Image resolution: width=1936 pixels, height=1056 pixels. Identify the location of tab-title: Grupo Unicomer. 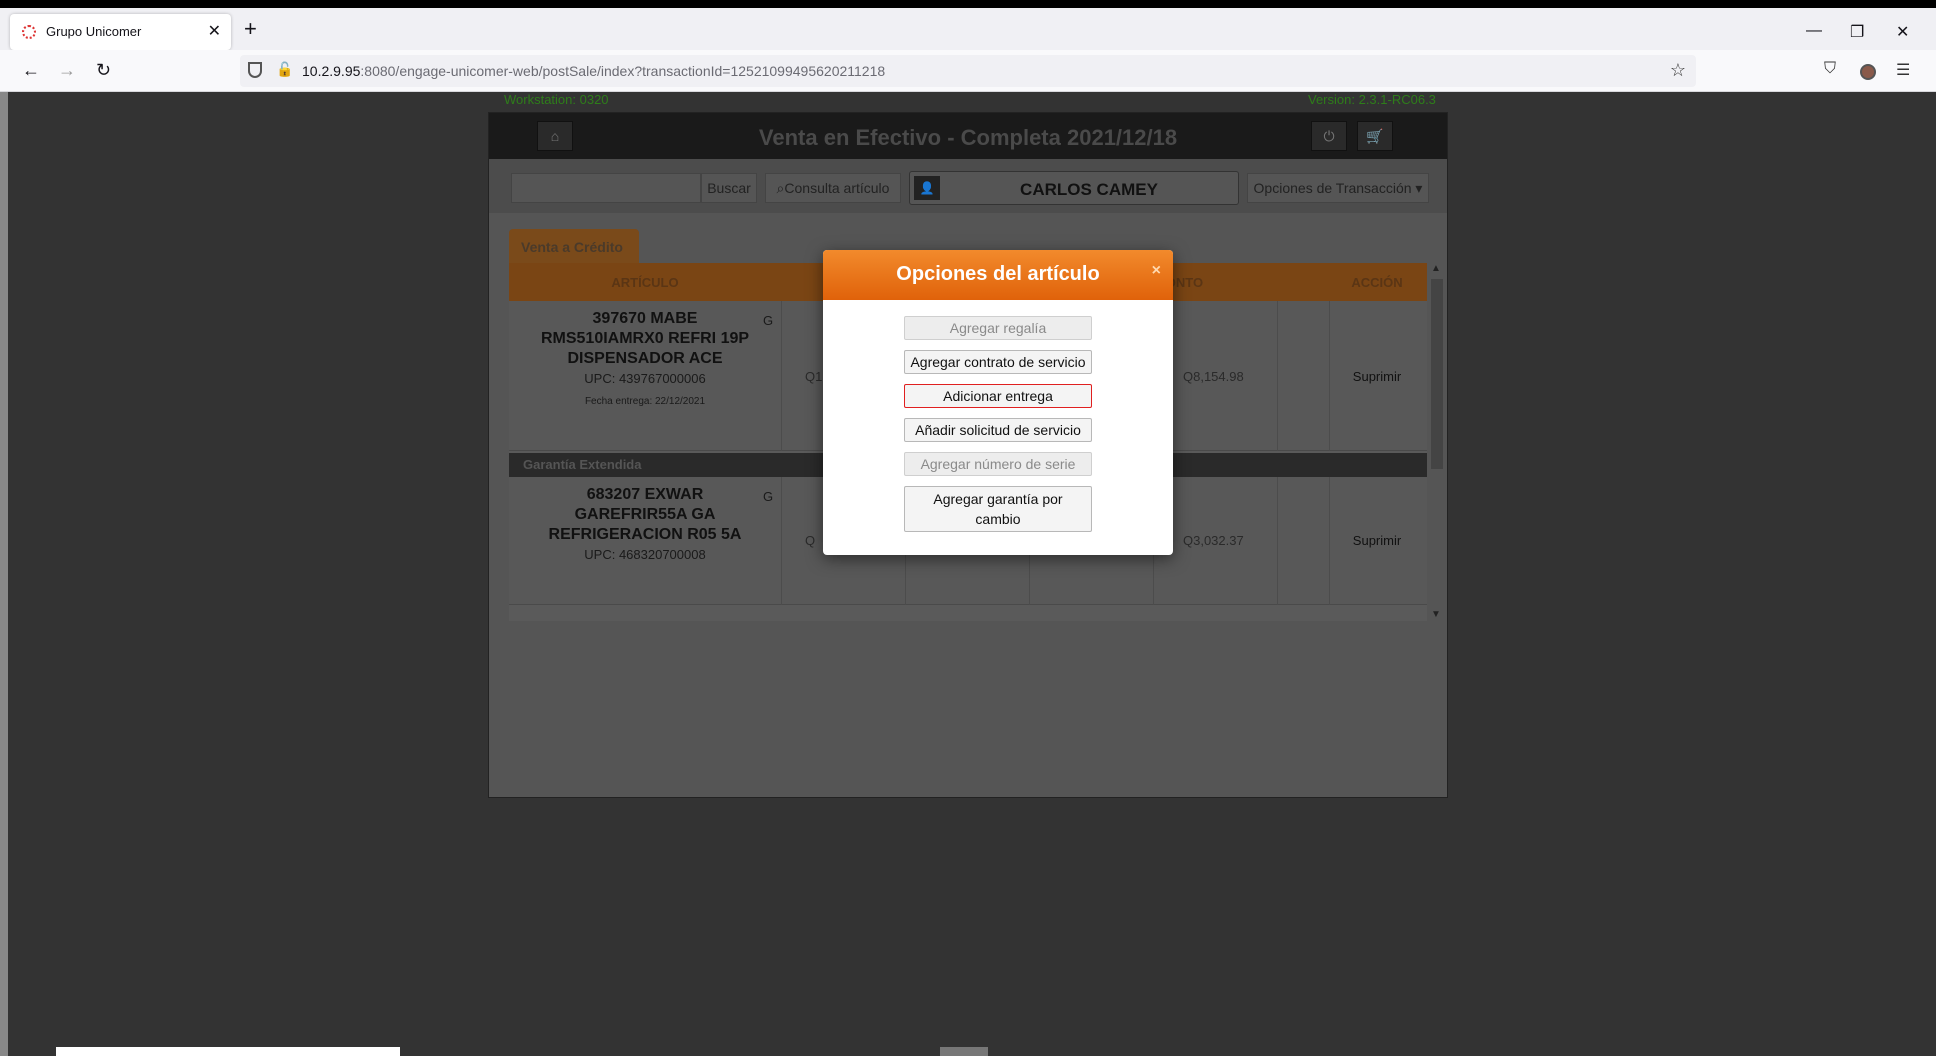
(94, 31).